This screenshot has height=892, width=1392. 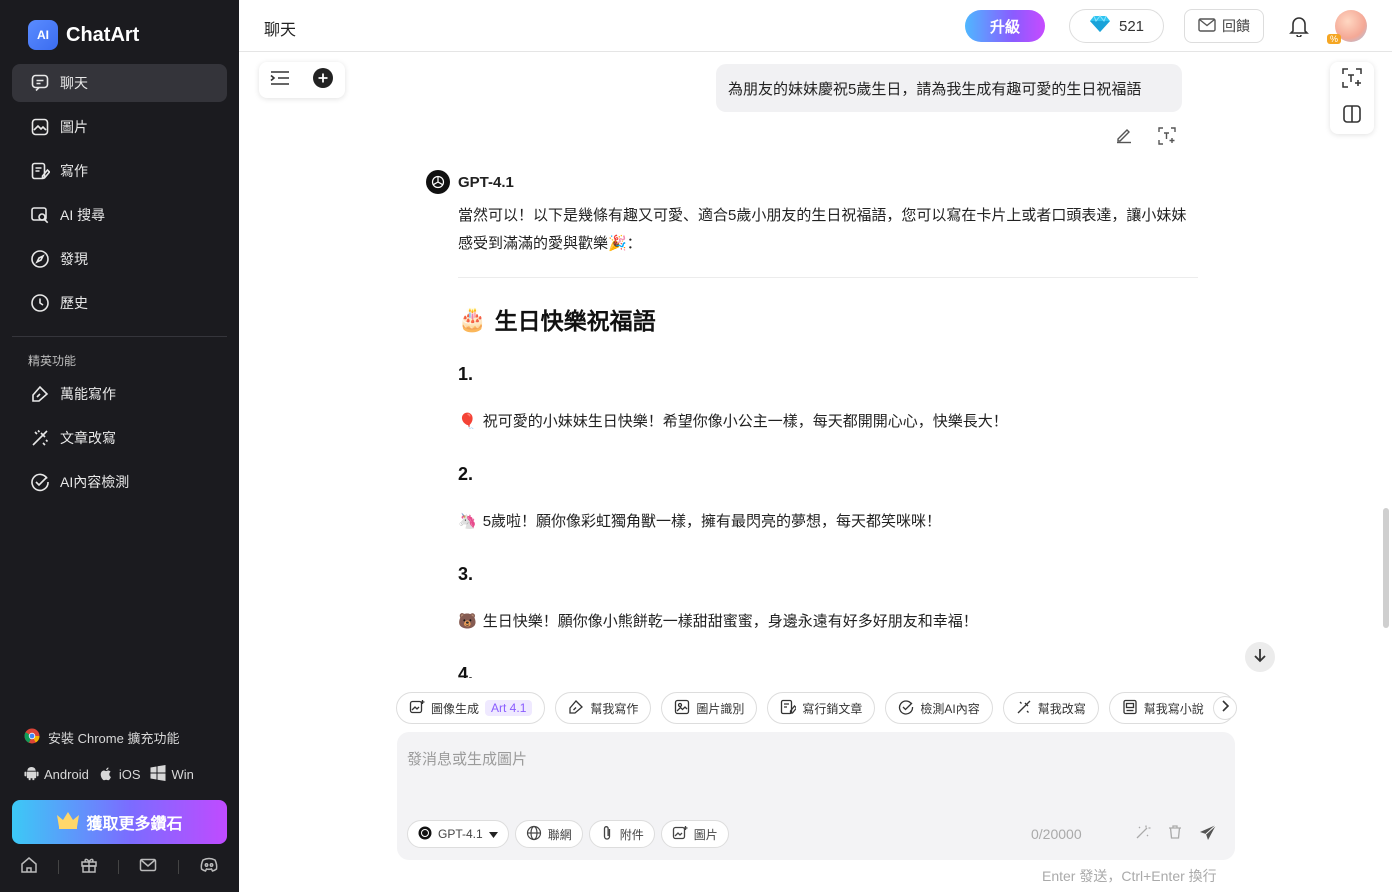 What do you see at coordinates (949, 88) in the screenshot?
I see `user-message: 為朋友的妹妹慶祝5歲生日，請為我生成有趣可愛的生日祝福語` at bounding box center [949, 88].